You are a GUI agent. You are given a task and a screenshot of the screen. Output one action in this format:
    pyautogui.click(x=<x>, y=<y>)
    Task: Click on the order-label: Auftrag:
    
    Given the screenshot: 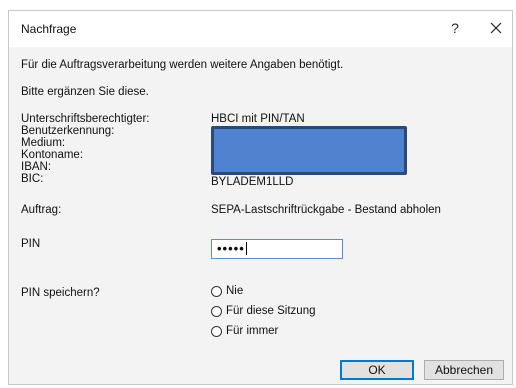 What is the action you would take?
    pyautogui.click(x=41, y=210)
    